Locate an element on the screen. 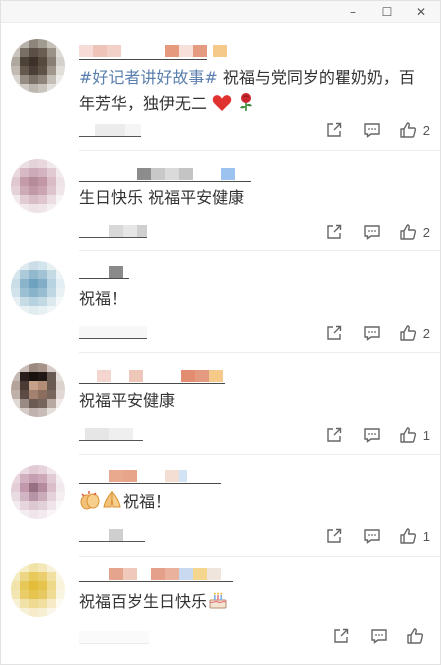 Image resolution: width=441 pixels, height=665 pixels. pray-icon is located at coordinates (112, 504).